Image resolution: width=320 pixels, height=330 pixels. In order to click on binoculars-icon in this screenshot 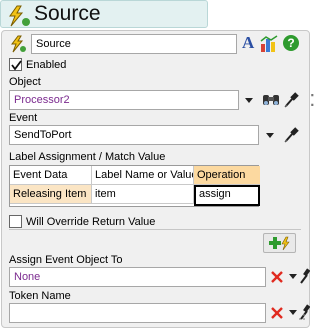, I will do `click(271, 101)`.